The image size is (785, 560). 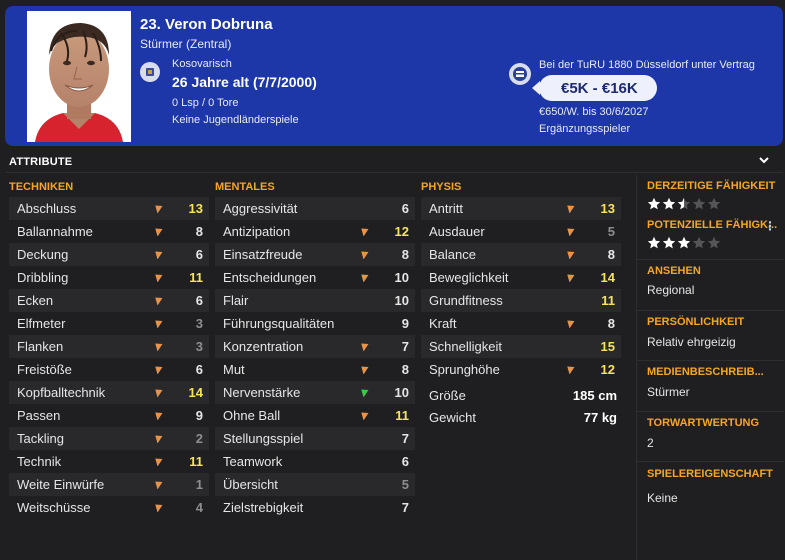 What do you see at coordinates (40, 346) in the screenshot?
I see `attribute-label: Flanken` at bounding box center [40, 346].